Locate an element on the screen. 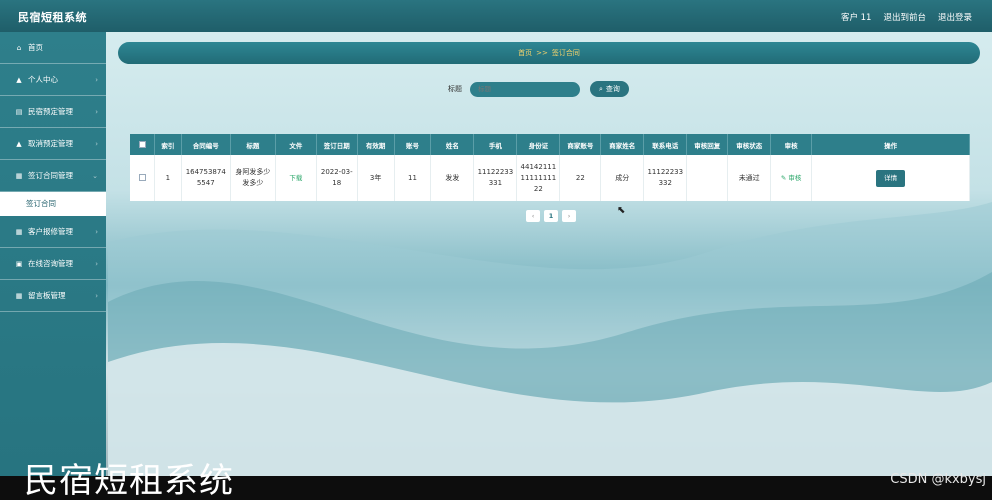 The width and height of the screenshot is (992, 500). breadcrumb-current: 签订合同 is located at coordinates (565, 53).